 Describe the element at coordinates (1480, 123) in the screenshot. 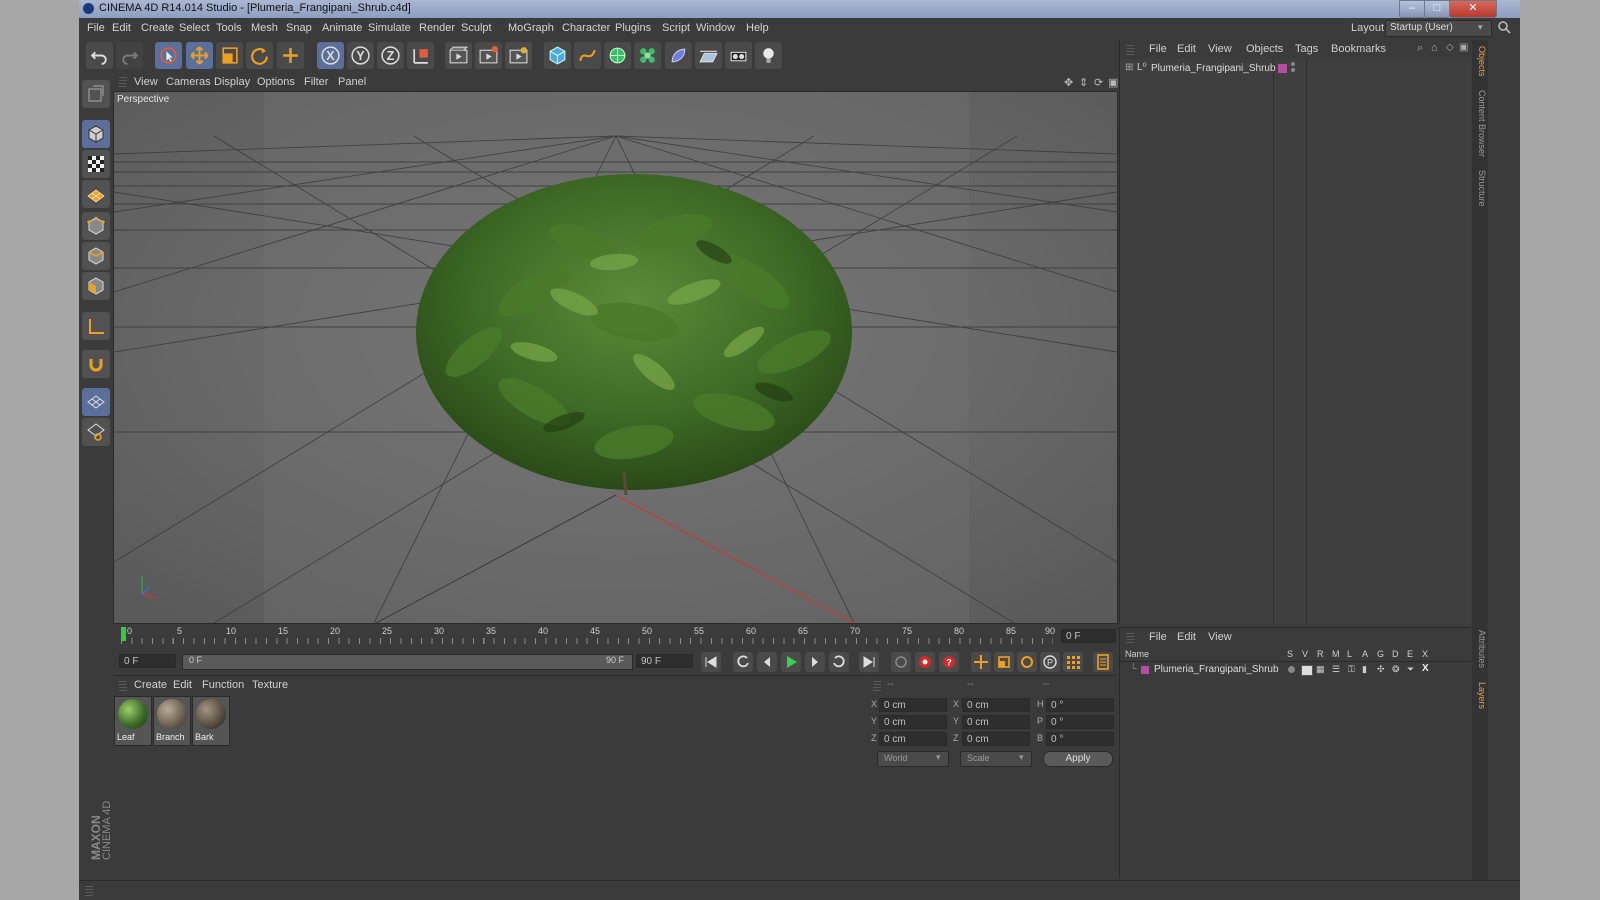

I see `tab-content-browser: Content Browser` at that location.